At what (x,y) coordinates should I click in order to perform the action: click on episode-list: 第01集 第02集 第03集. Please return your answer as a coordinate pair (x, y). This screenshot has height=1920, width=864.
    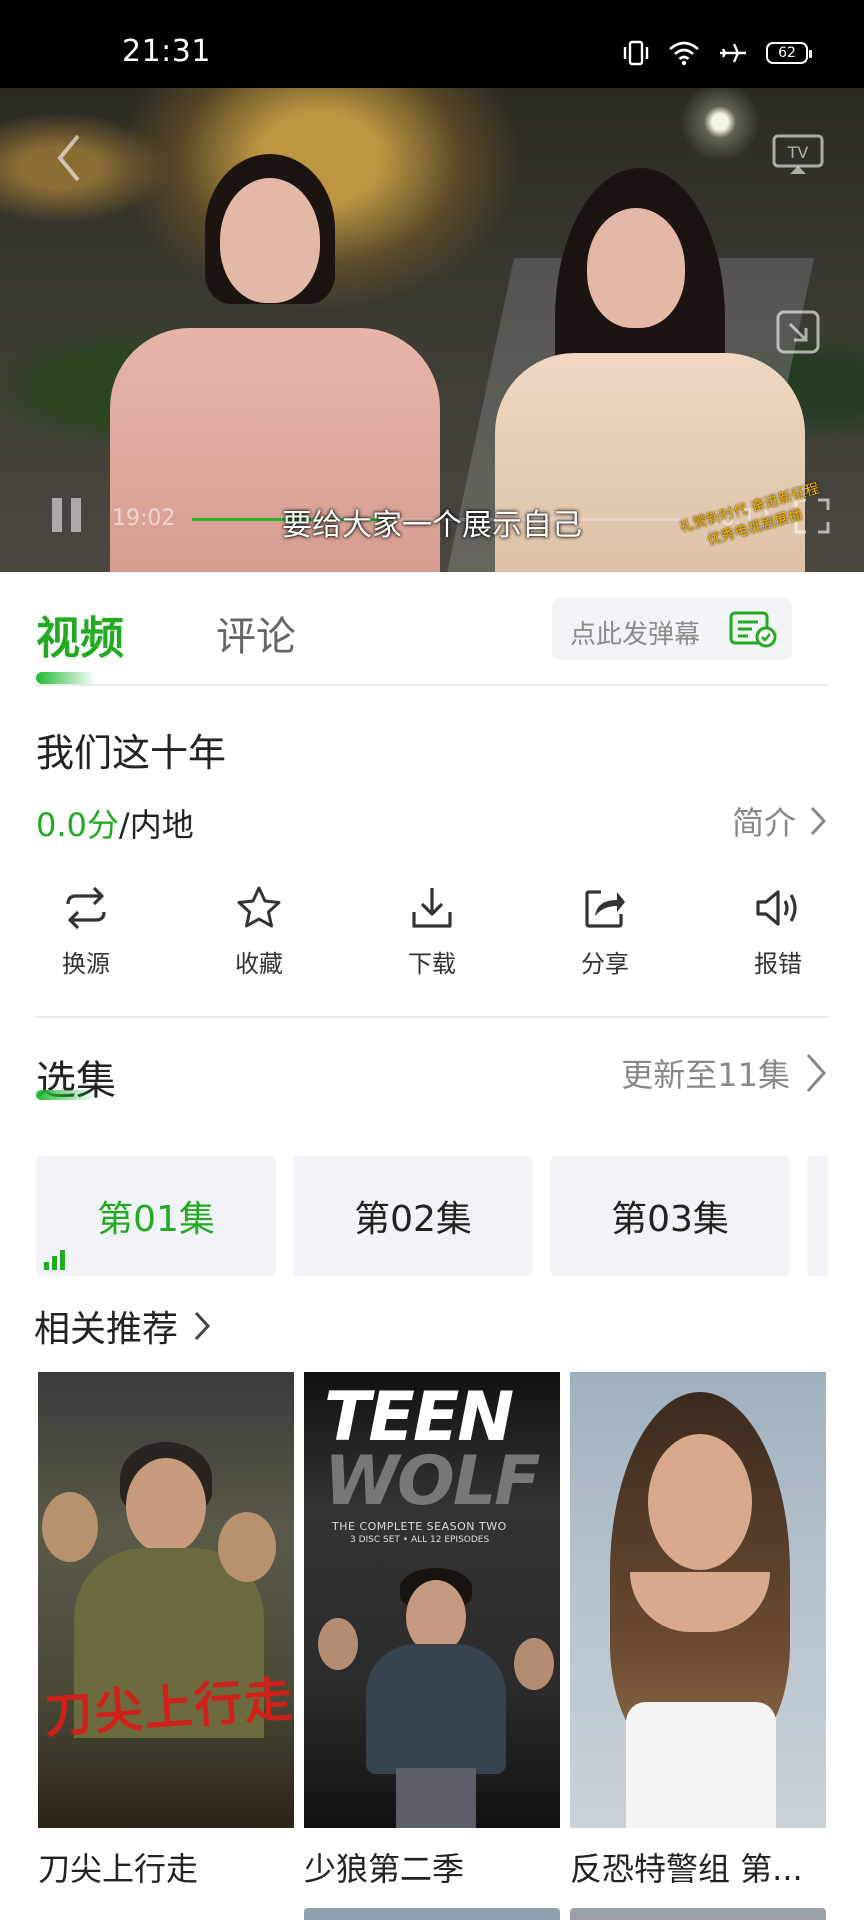
    Looking at the image, I should click on (432, 1216).